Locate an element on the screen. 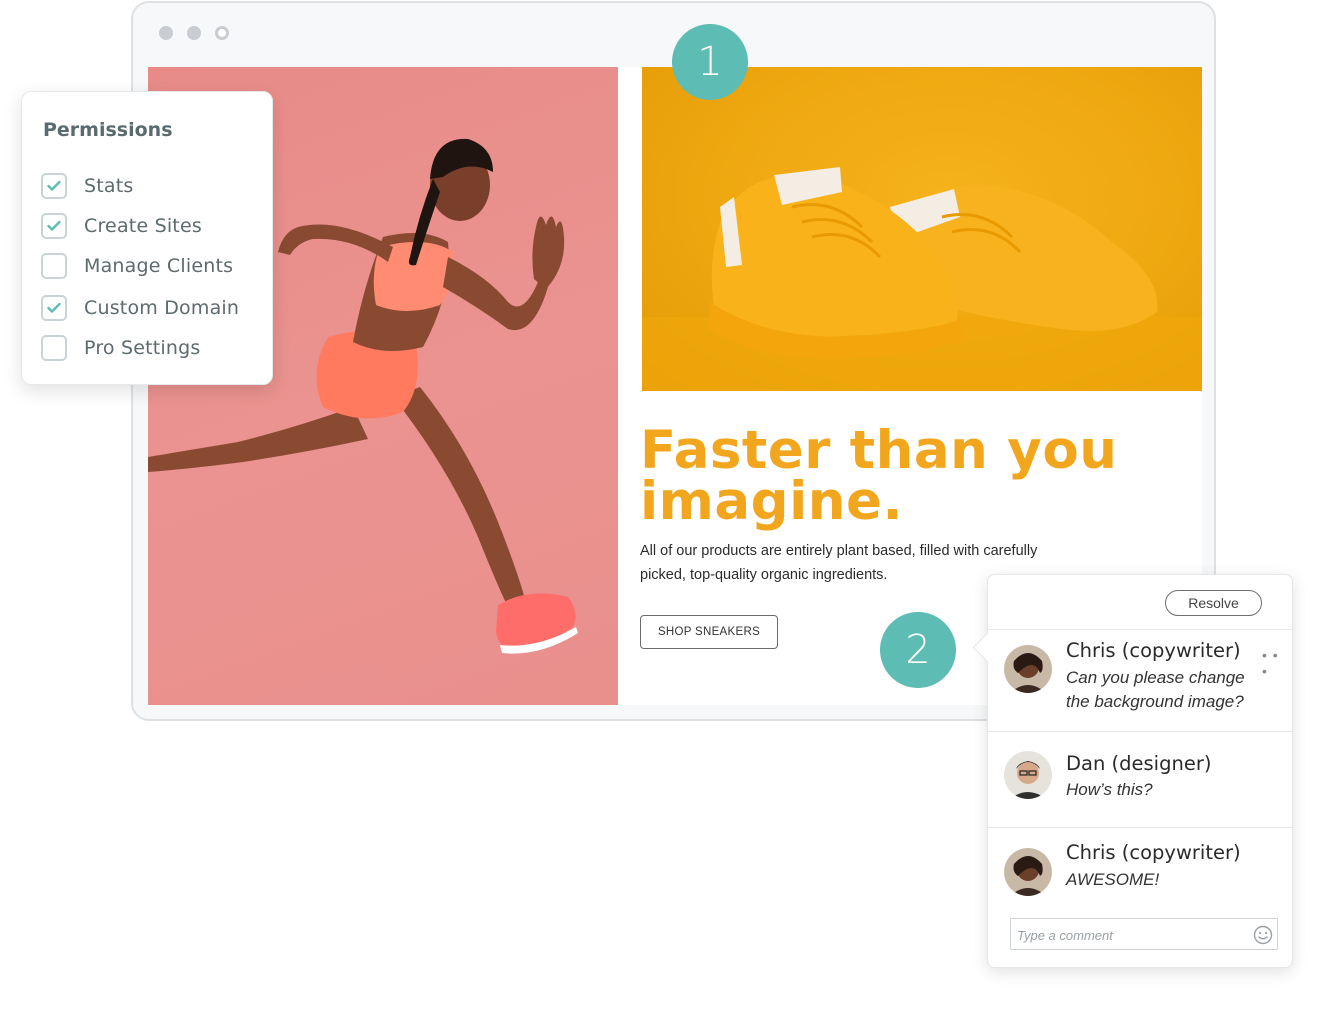 The height and width of the screenshot is (1021, 1336). hero-headline-line-1: Faster than you is located at coordinates (879, 450).